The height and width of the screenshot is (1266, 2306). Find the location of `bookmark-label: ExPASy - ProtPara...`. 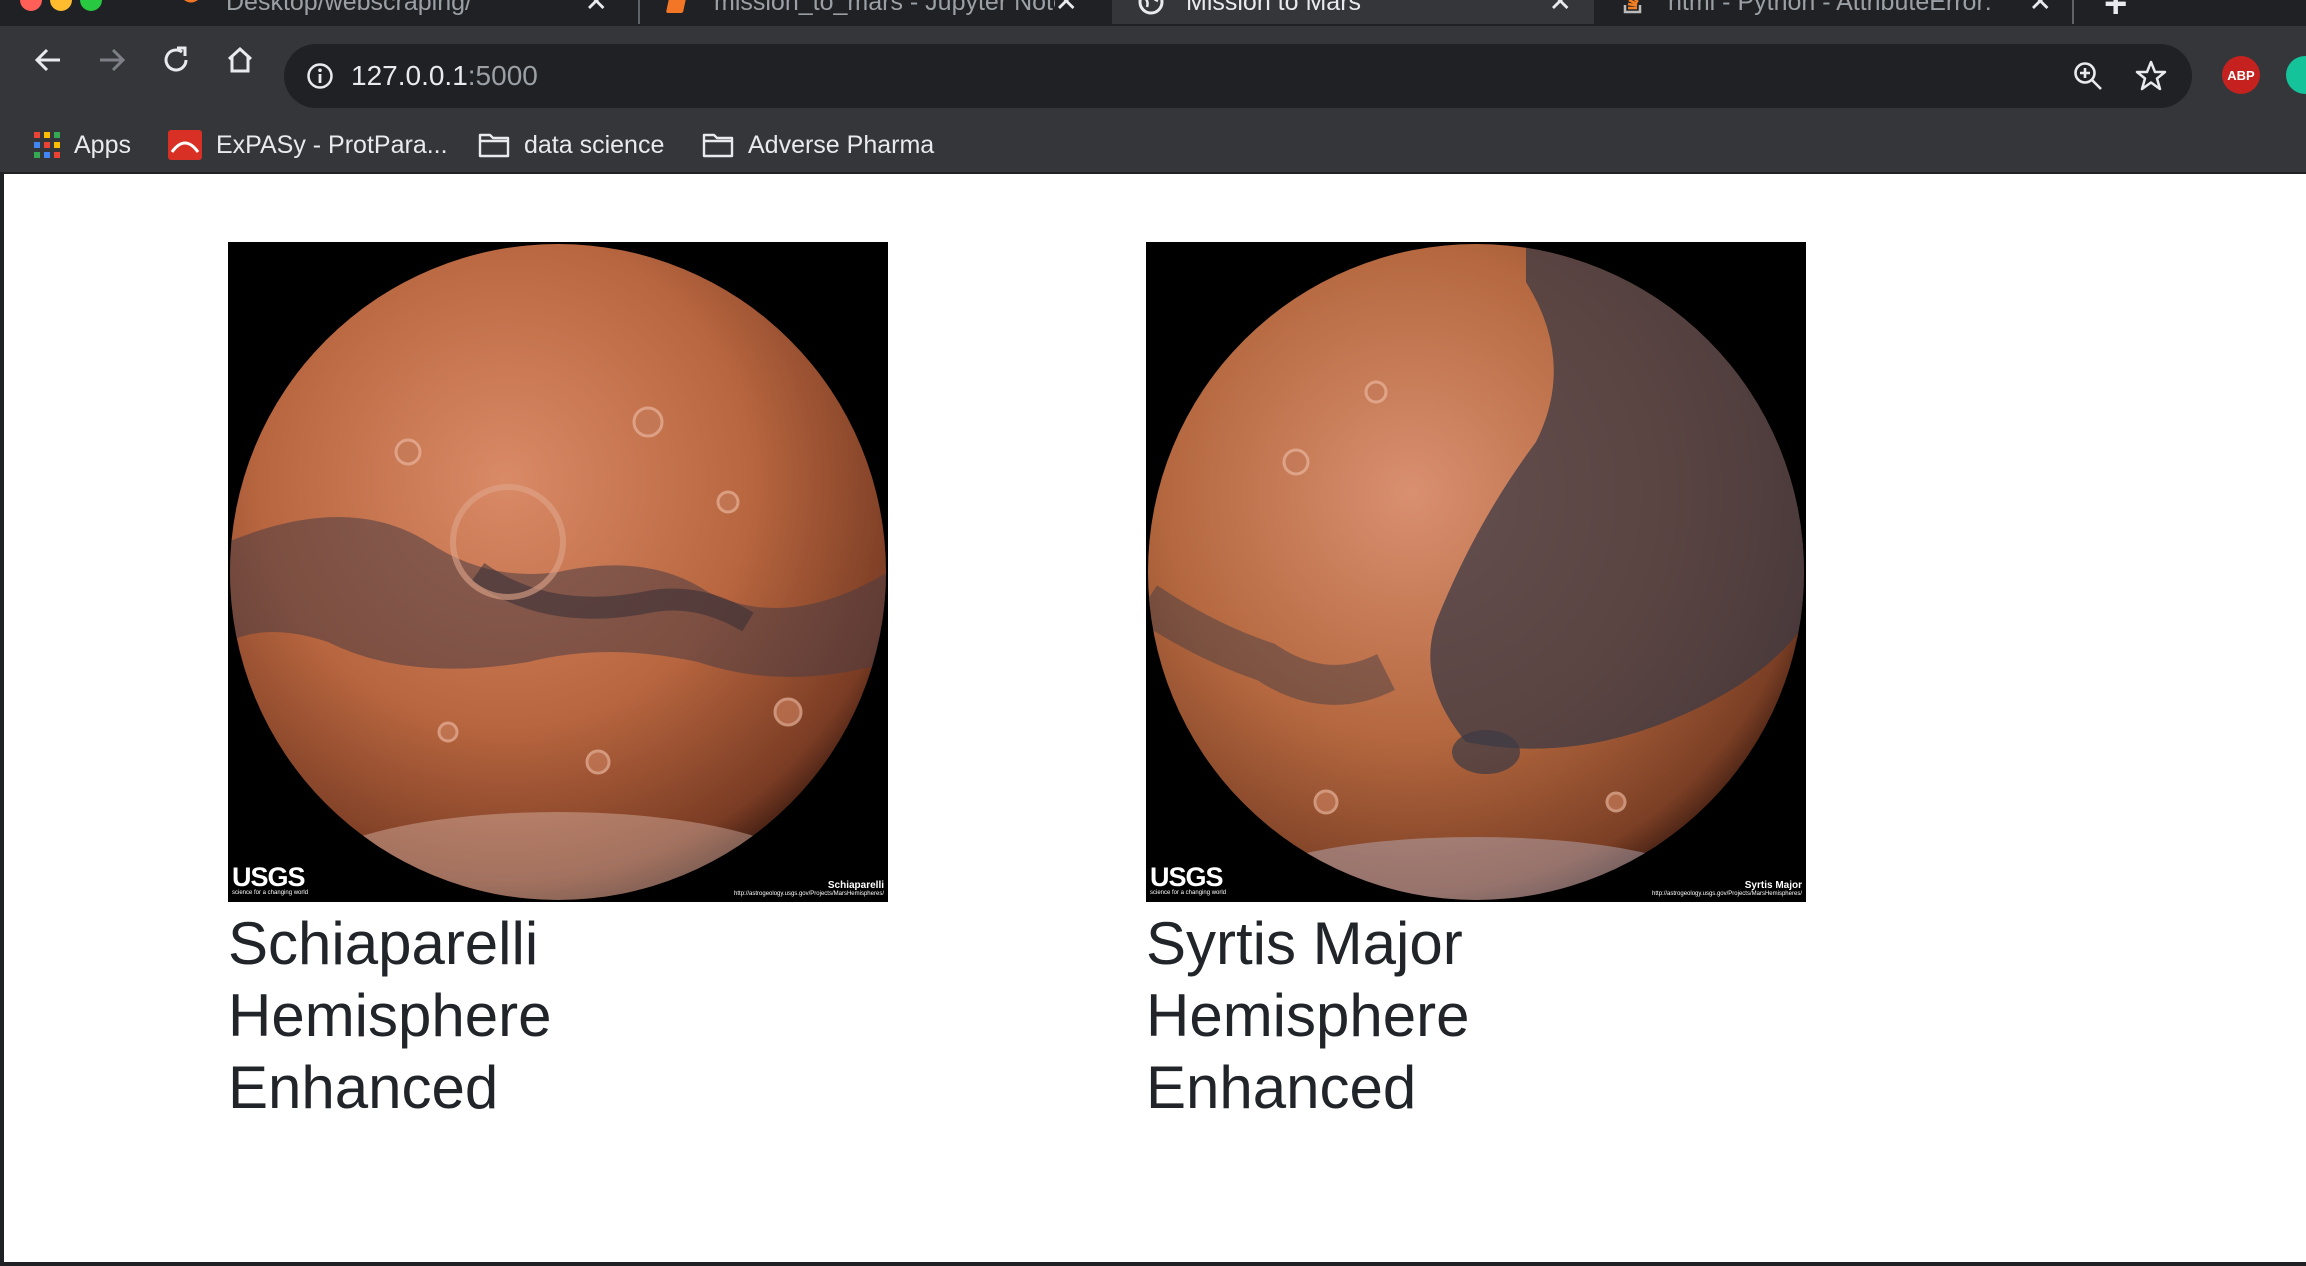

bookmark-label: ExPASy - ProtPara... is located at coordinates (332, 144).